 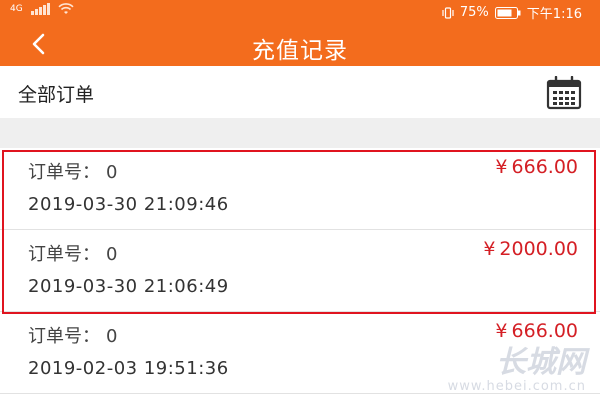 I want to click on section-spacer, so click(x=300, y=133).